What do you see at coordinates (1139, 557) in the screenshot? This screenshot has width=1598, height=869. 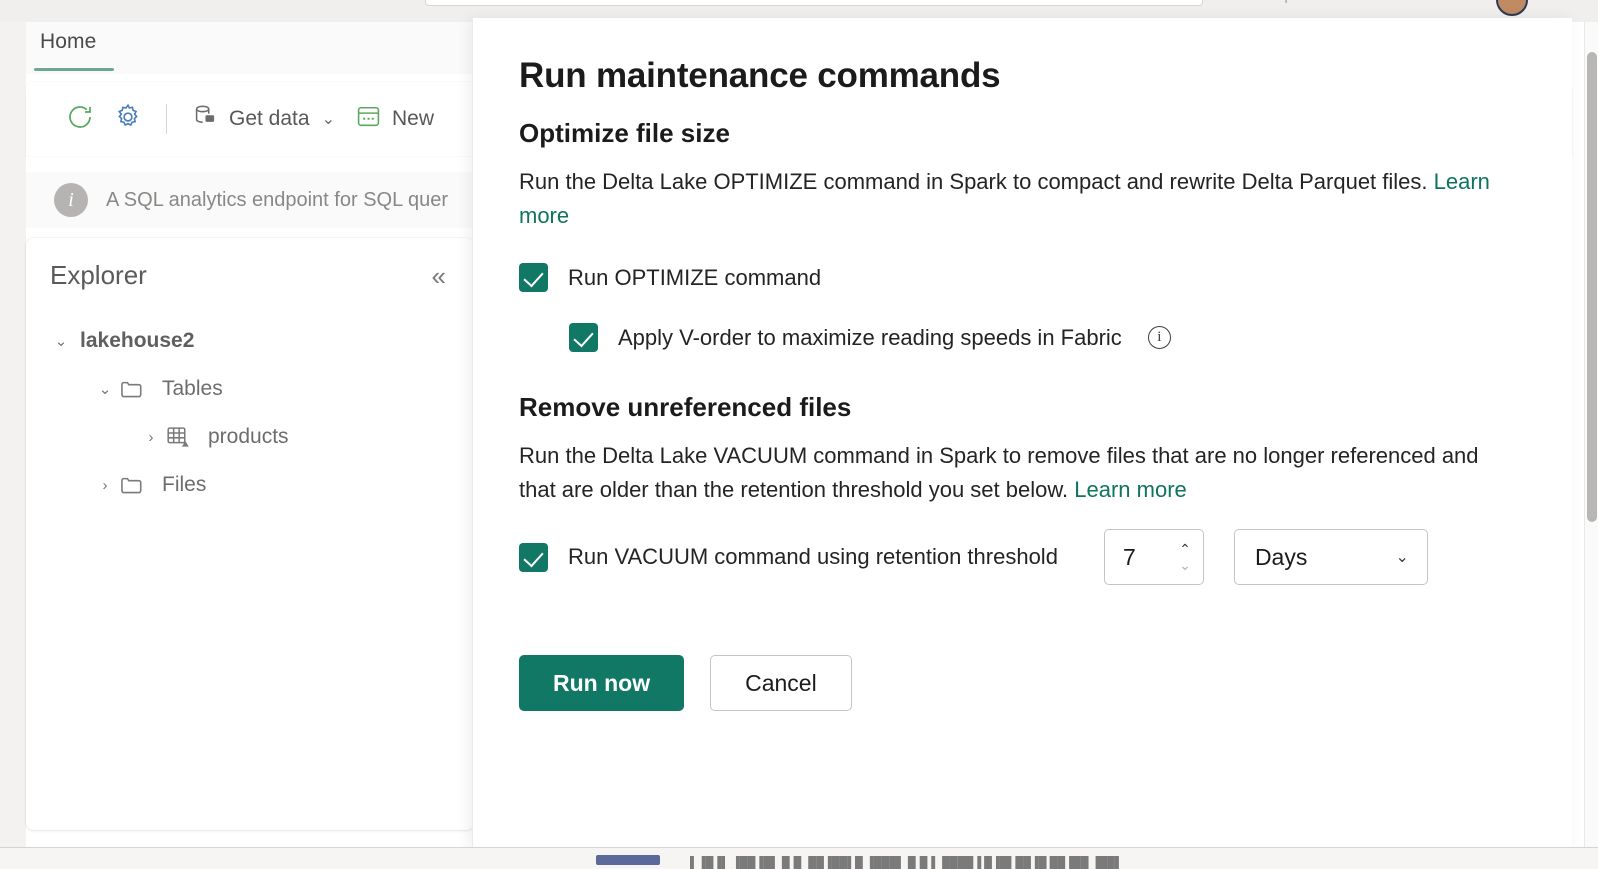 I see `retention-value: 7` at bounding box center [1139, 557].